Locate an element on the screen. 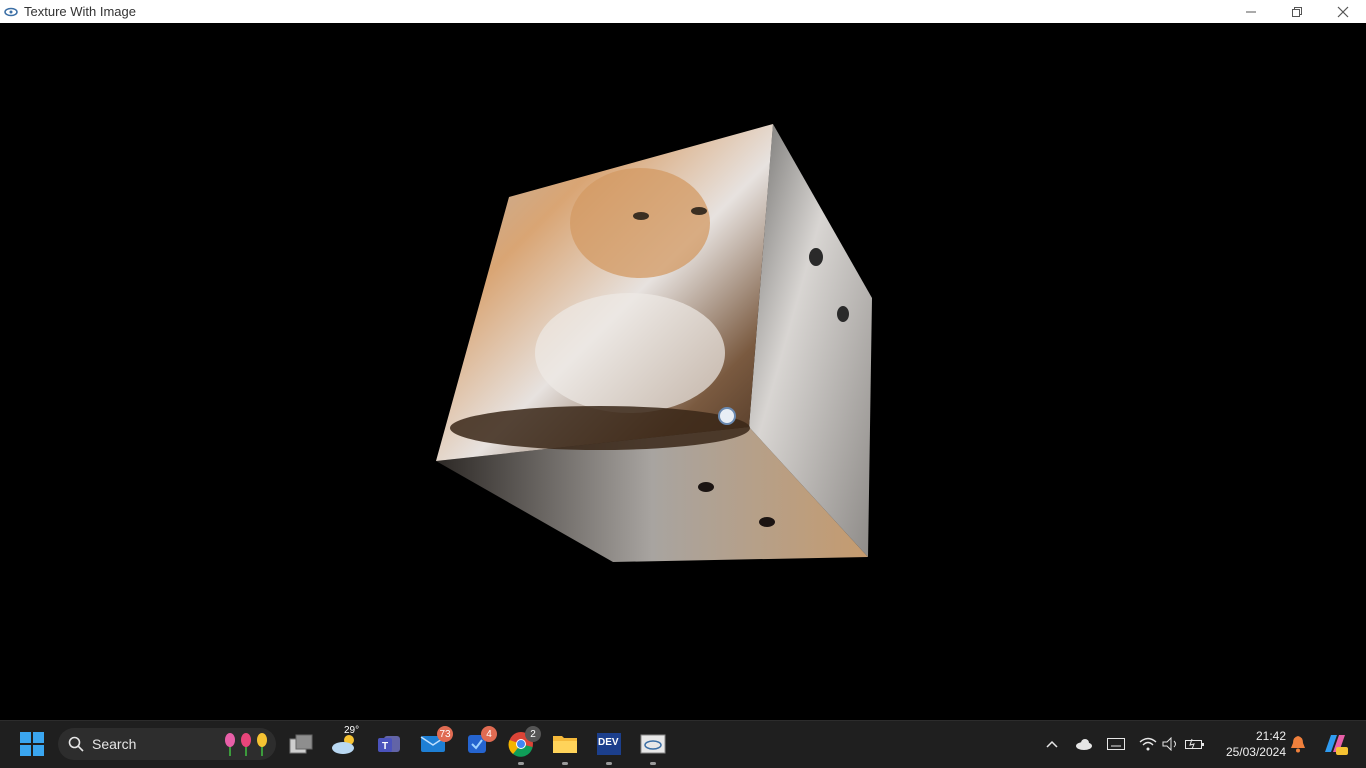  weather-temp: 29° is located at coordinates (352, 730).